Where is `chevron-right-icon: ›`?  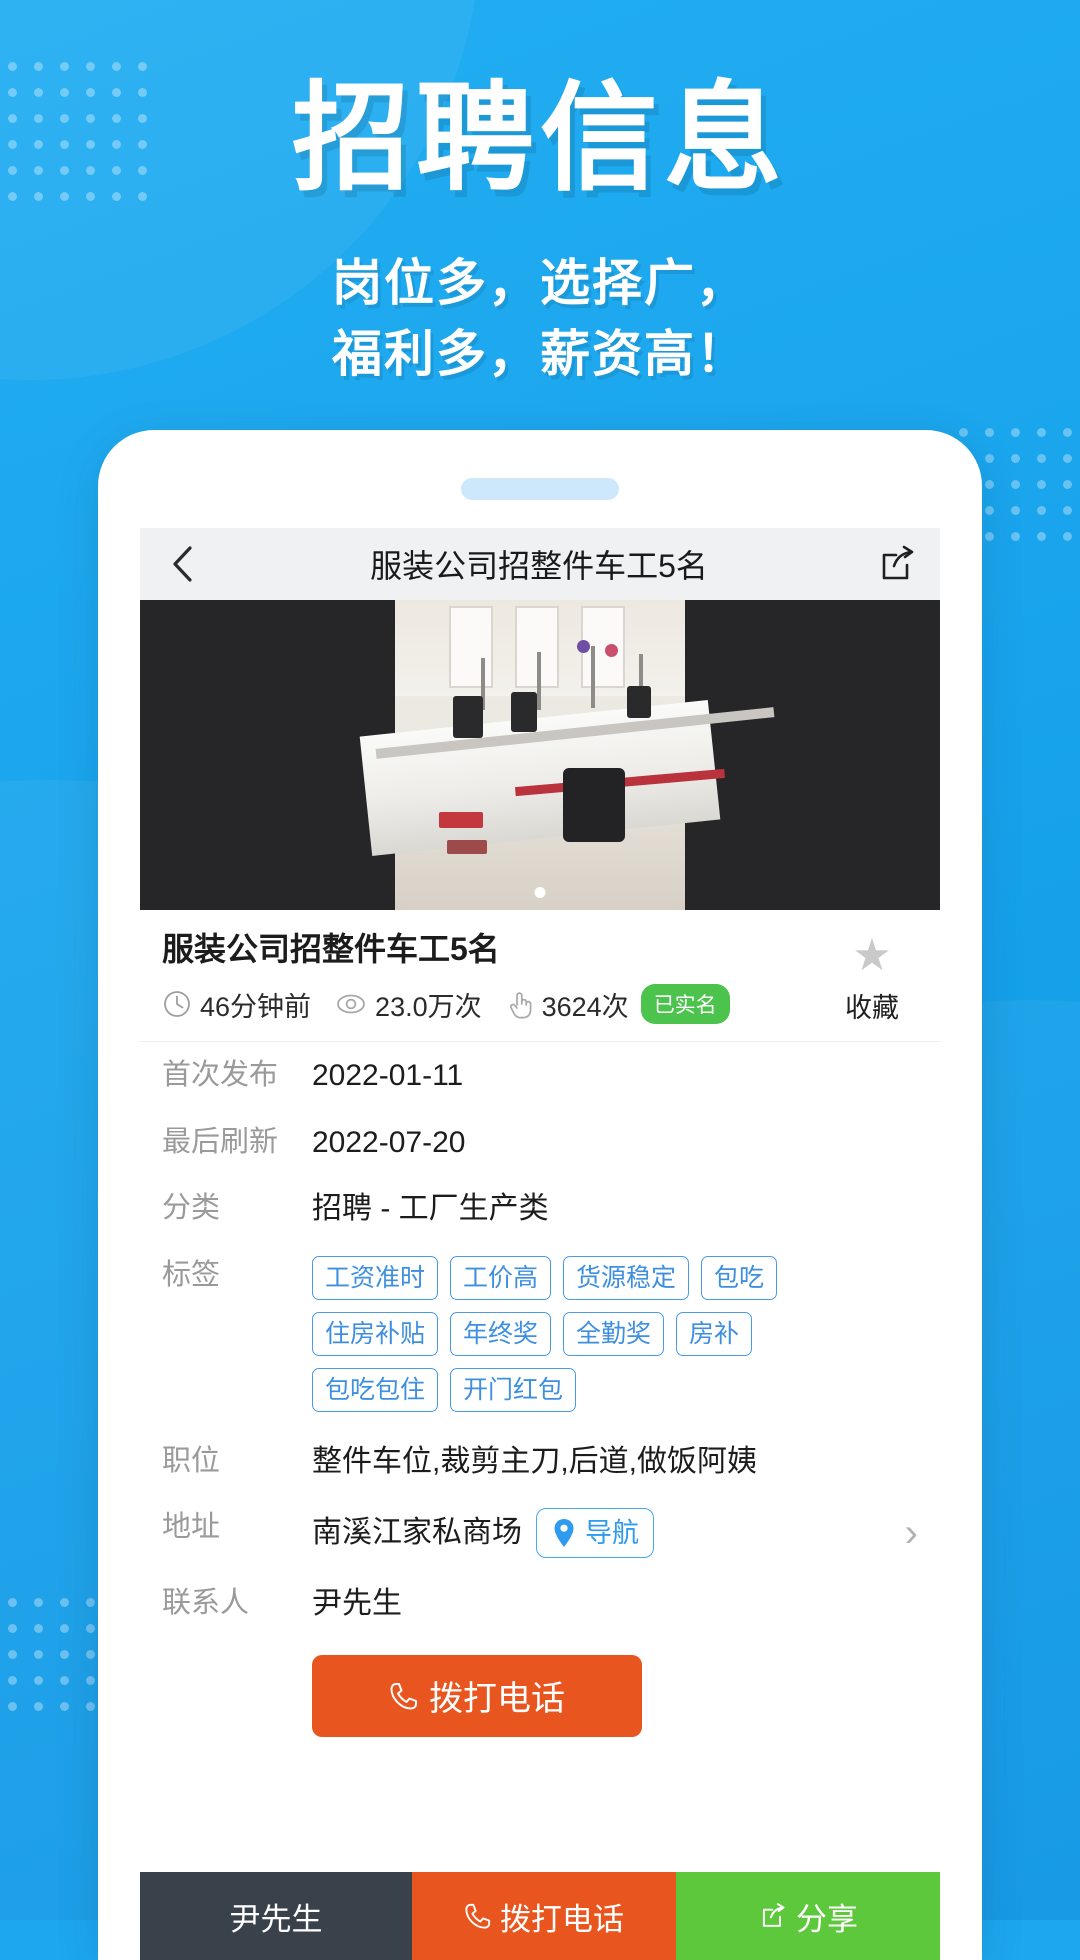 chevron-right-icon: › is located at coordinates (911, 1533).